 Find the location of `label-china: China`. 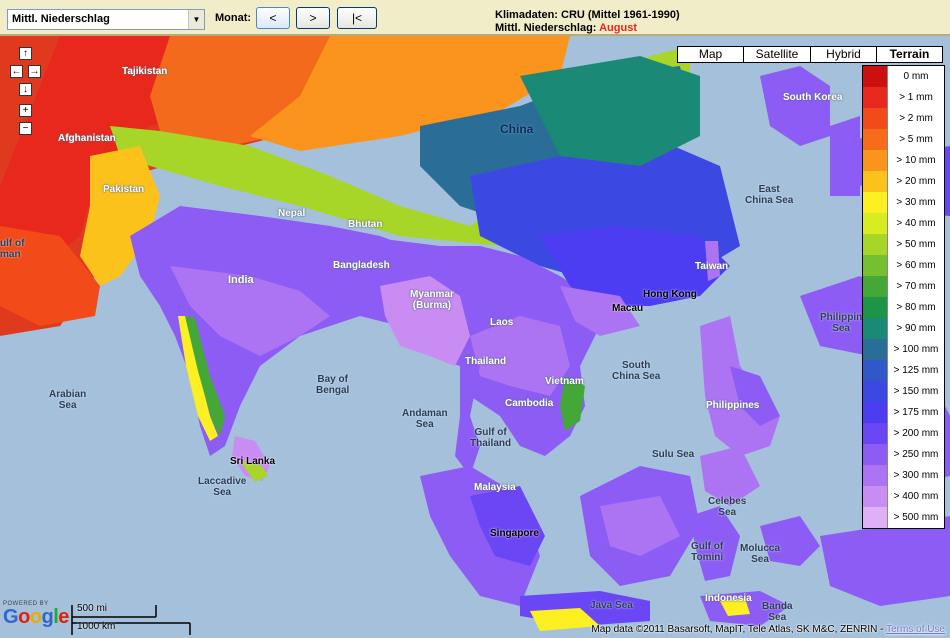

label-china: China is located at coordinates (517, 129).